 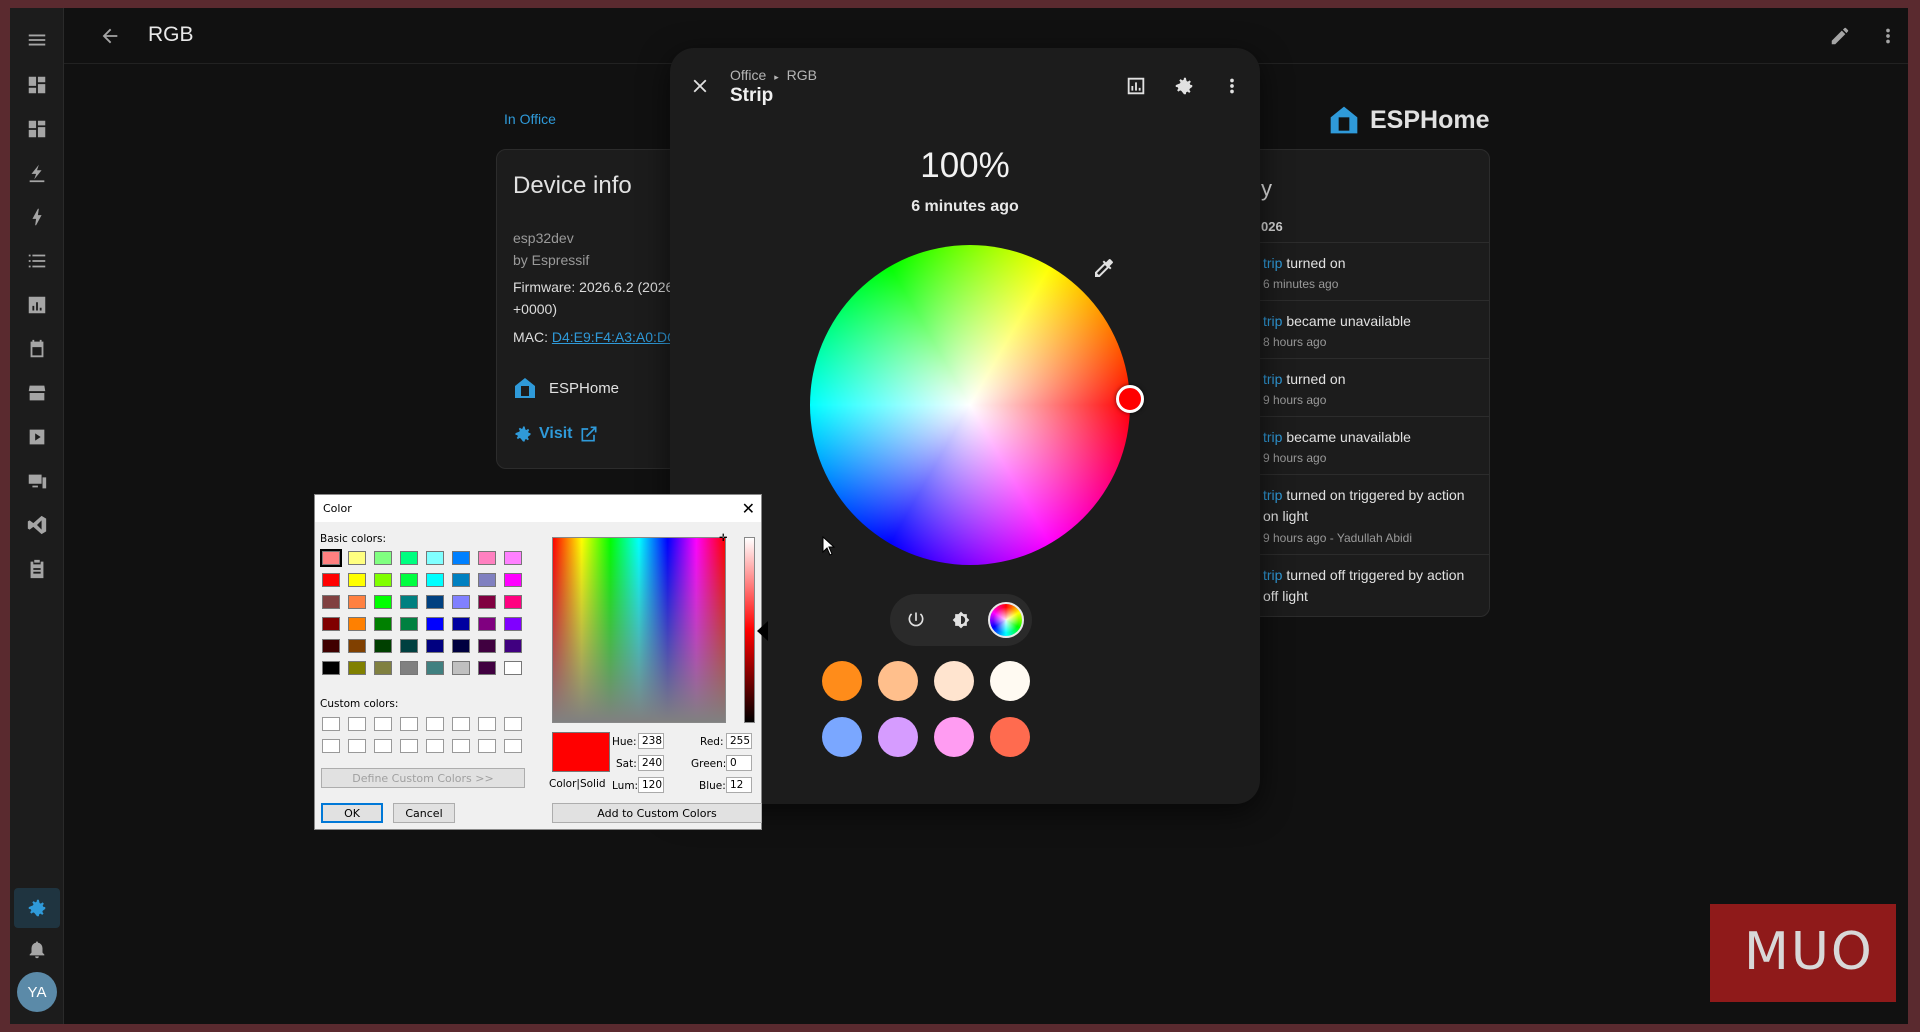 What do you see at coordinates (961, 620) in the screenshot?
I see `brightness-icon` at bounding box center [961, 620].